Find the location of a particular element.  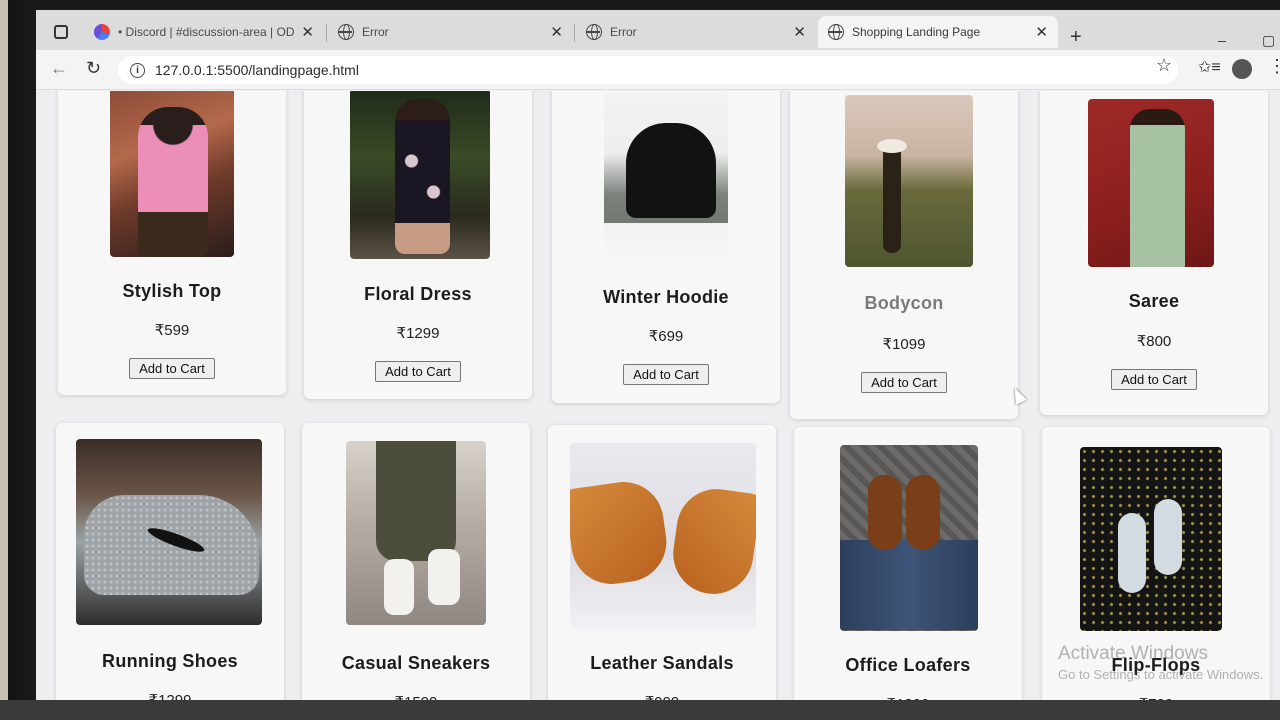

product-price: ₹800 is located at coordinates (1154, 341).